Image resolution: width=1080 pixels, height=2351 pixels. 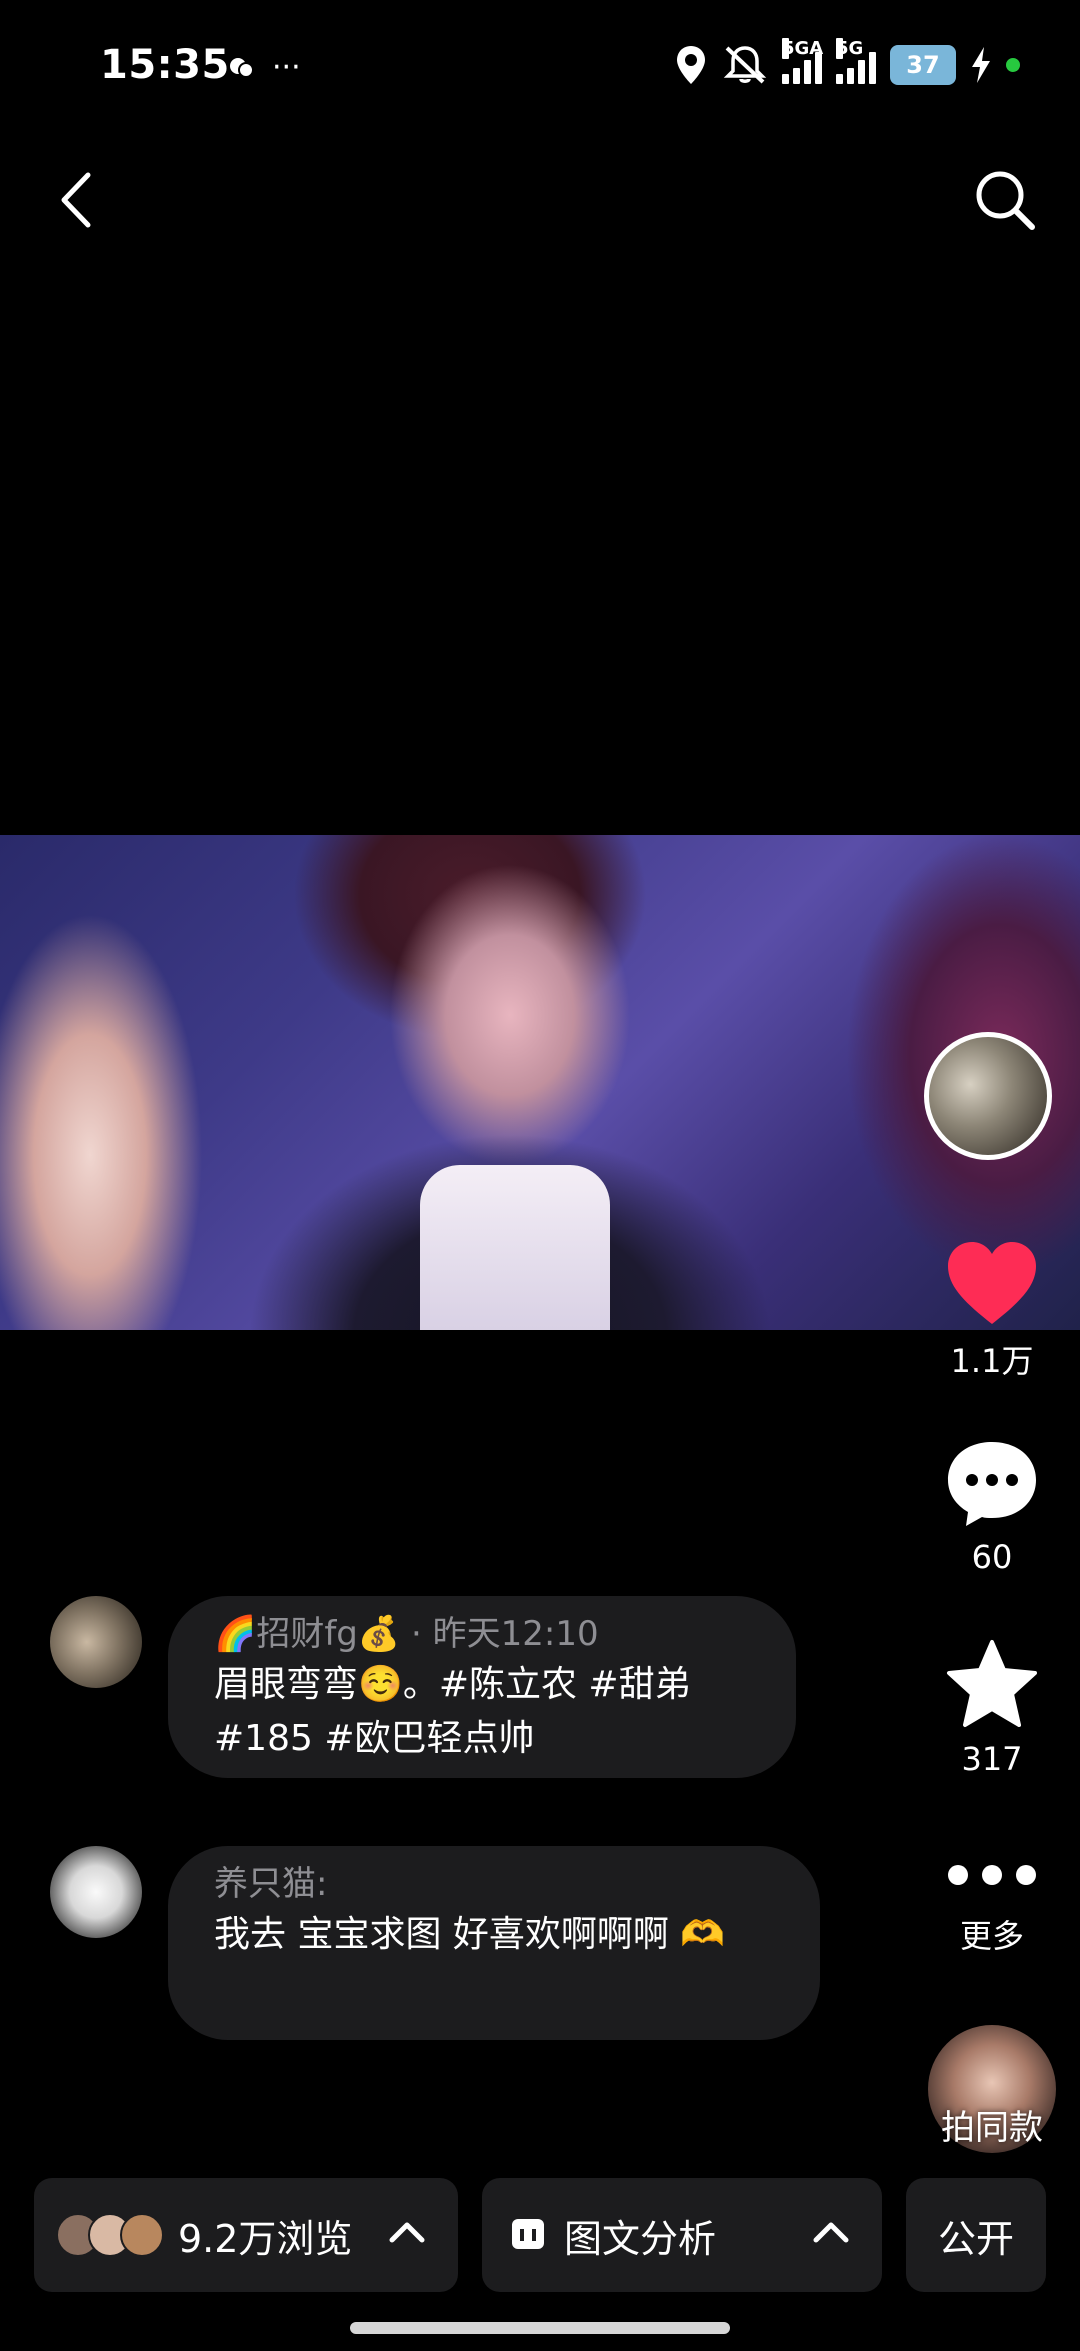 I want to click on heart-icon, so click(x=992, y=1283).